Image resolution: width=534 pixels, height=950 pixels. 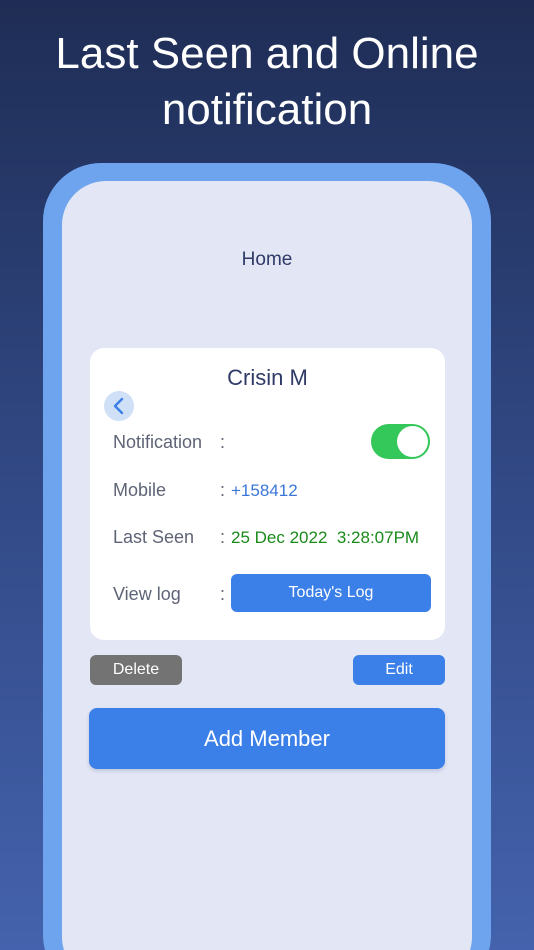 I want to click on chevron-left-icon, so click(x=118, y=406).